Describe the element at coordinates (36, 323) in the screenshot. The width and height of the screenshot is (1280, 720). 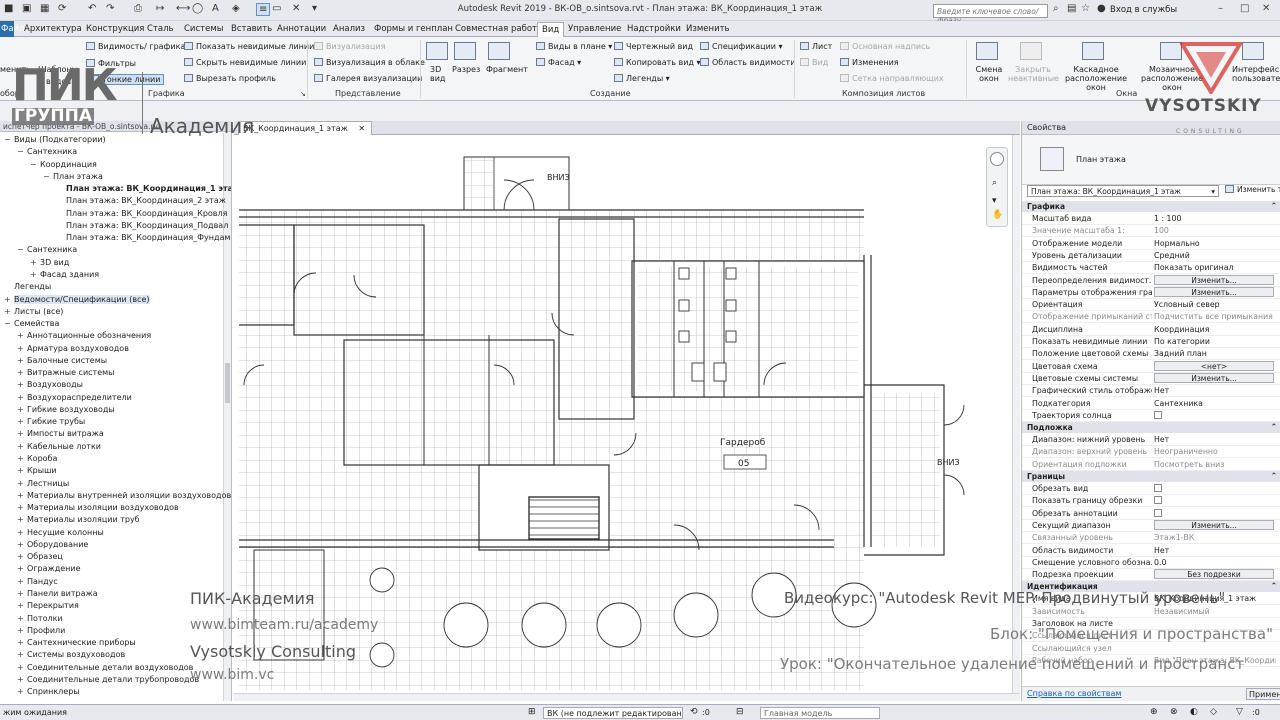
I see `tree-item: Семейства` at that location.